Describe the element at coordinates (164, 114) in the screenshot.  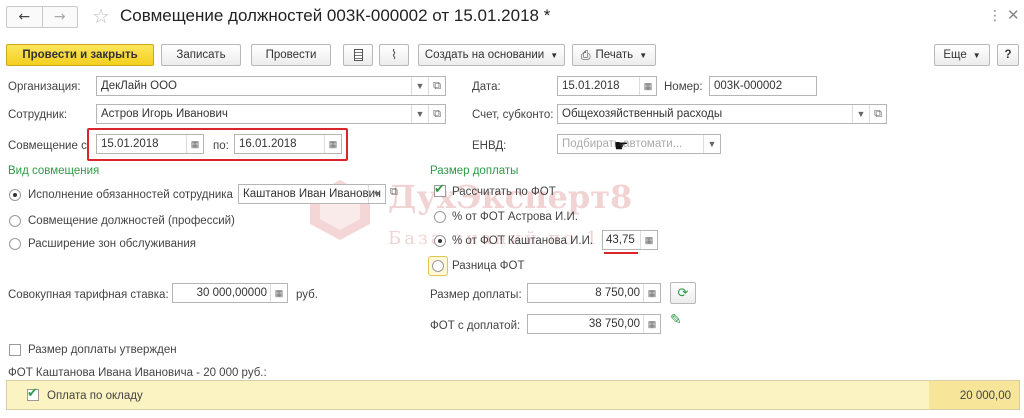
I see `employee-value: Астров Игорь Иванович` at that location.